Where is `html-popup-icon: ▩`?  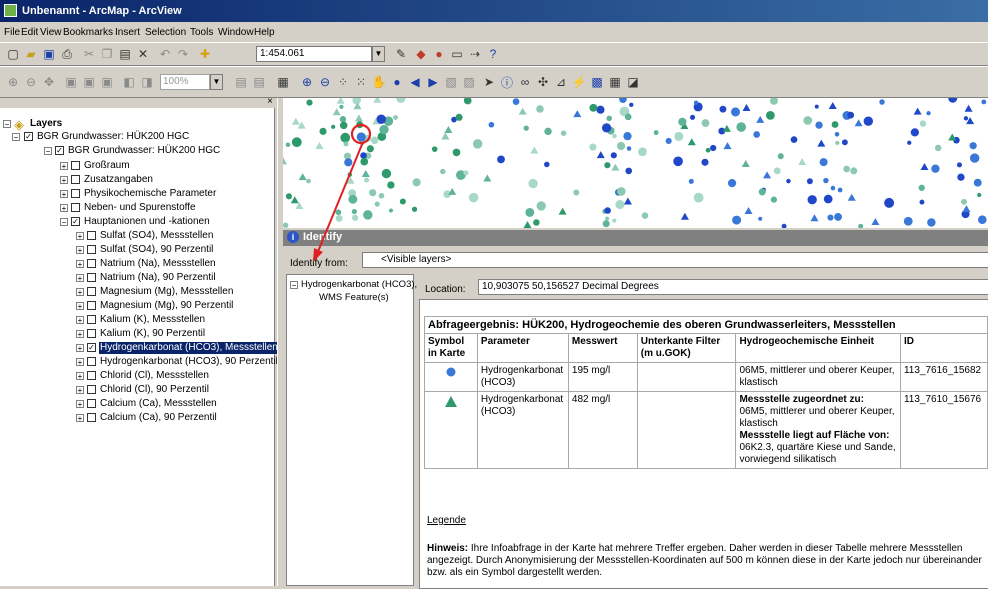 html-popup-icon: ▩ is located at coordinates (597, 82).